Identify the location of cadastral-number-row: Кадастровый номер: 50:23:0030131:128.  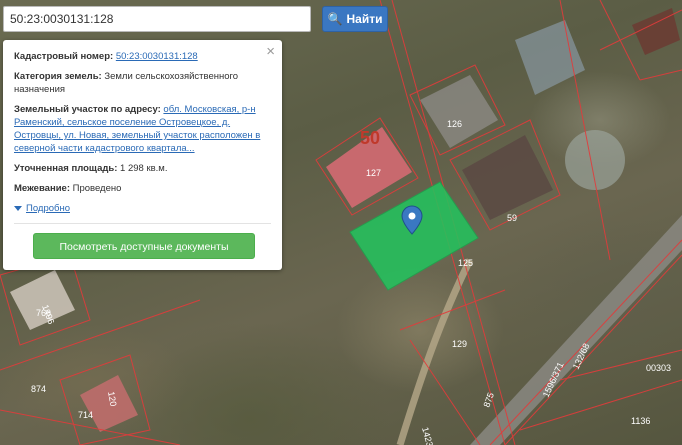
(142, 56).